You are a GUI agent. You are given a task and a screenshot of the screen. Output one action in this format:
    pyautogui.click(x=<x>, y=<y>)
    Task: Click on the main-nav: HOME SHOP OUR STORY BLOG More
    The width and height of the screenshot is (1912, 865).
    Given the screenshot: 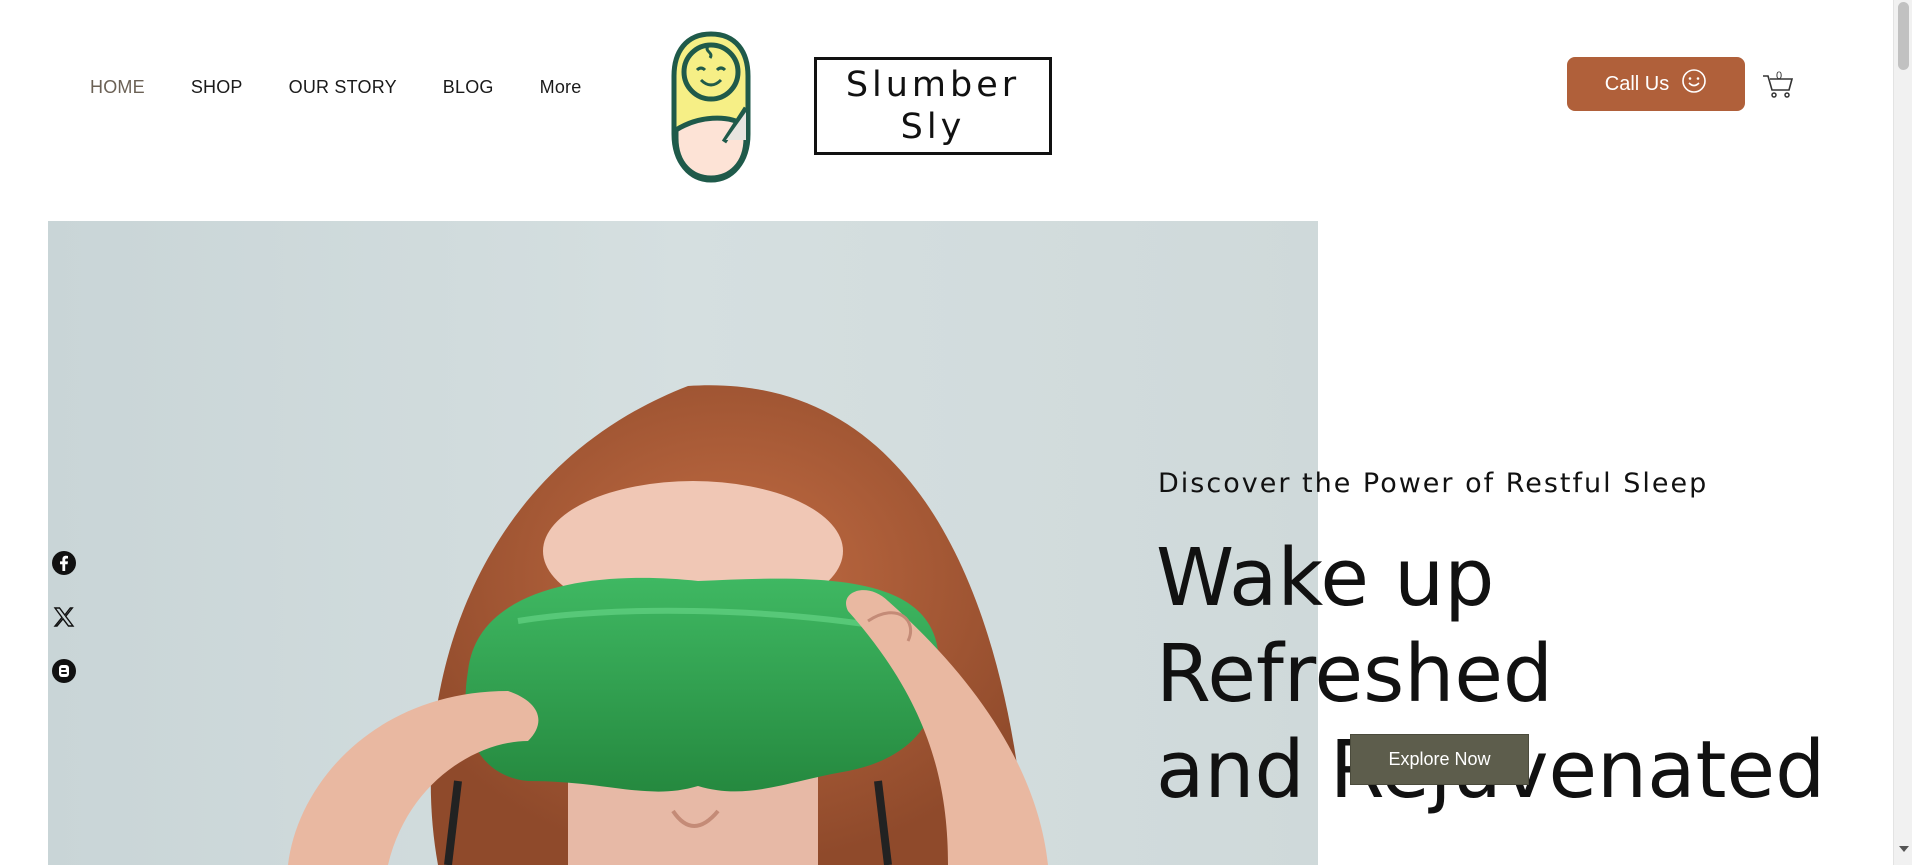 What is the action you would take?
    pyautogui.click(x=358, y=87)
    